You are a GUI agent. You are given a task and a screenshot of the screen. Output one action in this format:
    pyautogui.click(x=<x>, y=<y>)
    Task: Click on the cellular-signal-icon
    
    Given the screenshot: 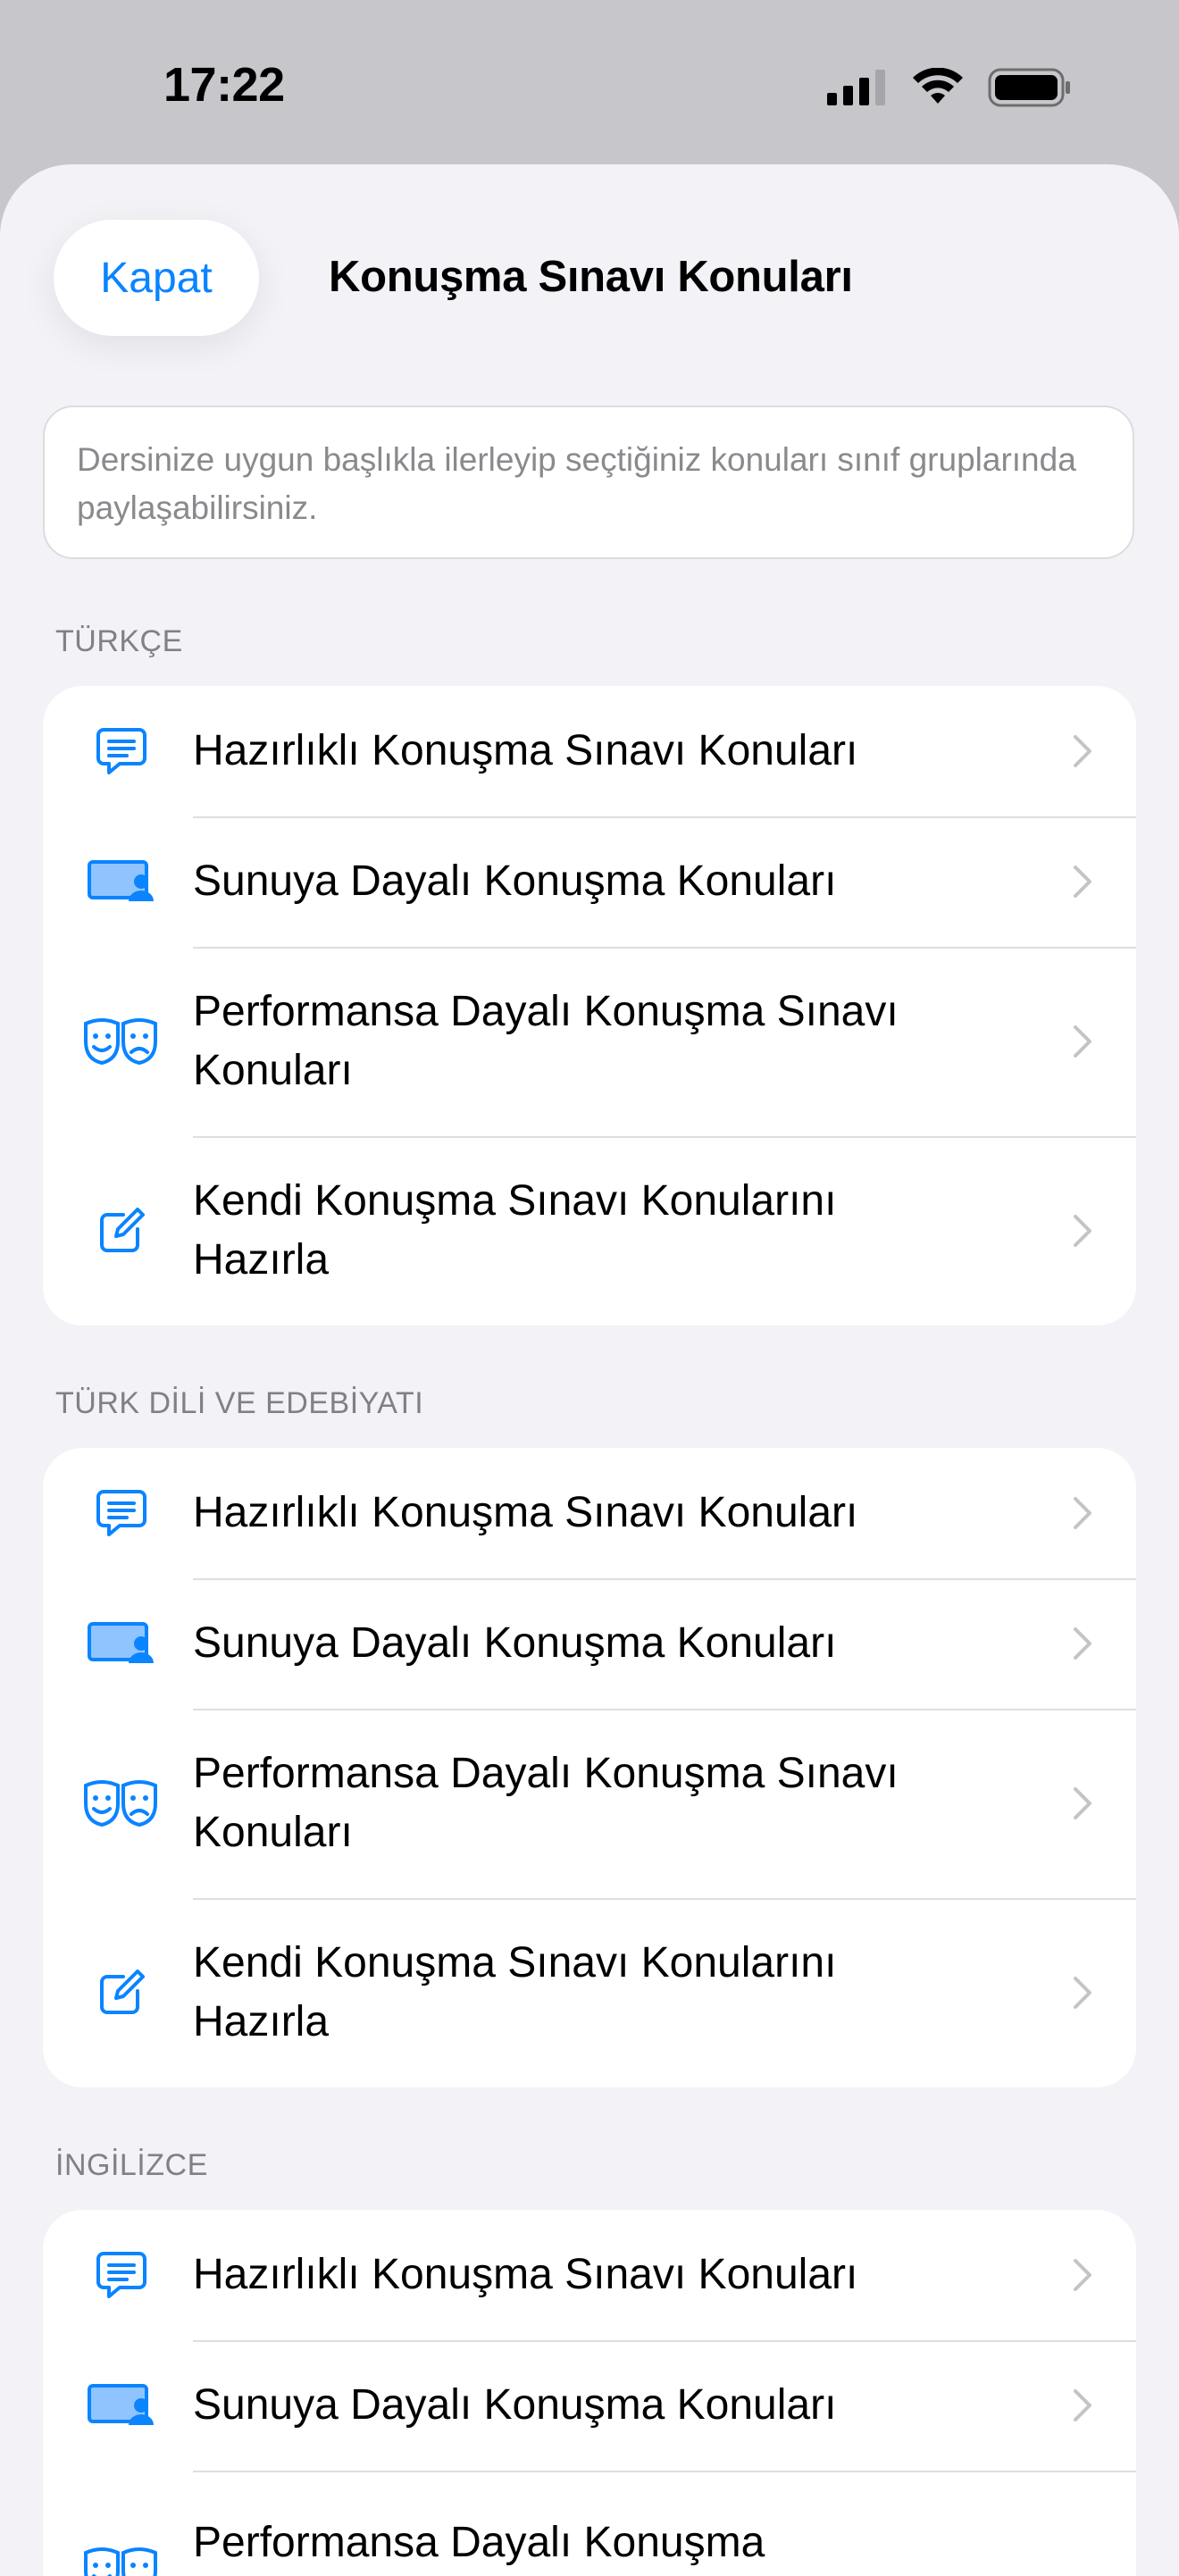 What is the action you would take?
    pyautogui.click(x=856, y=88)
    